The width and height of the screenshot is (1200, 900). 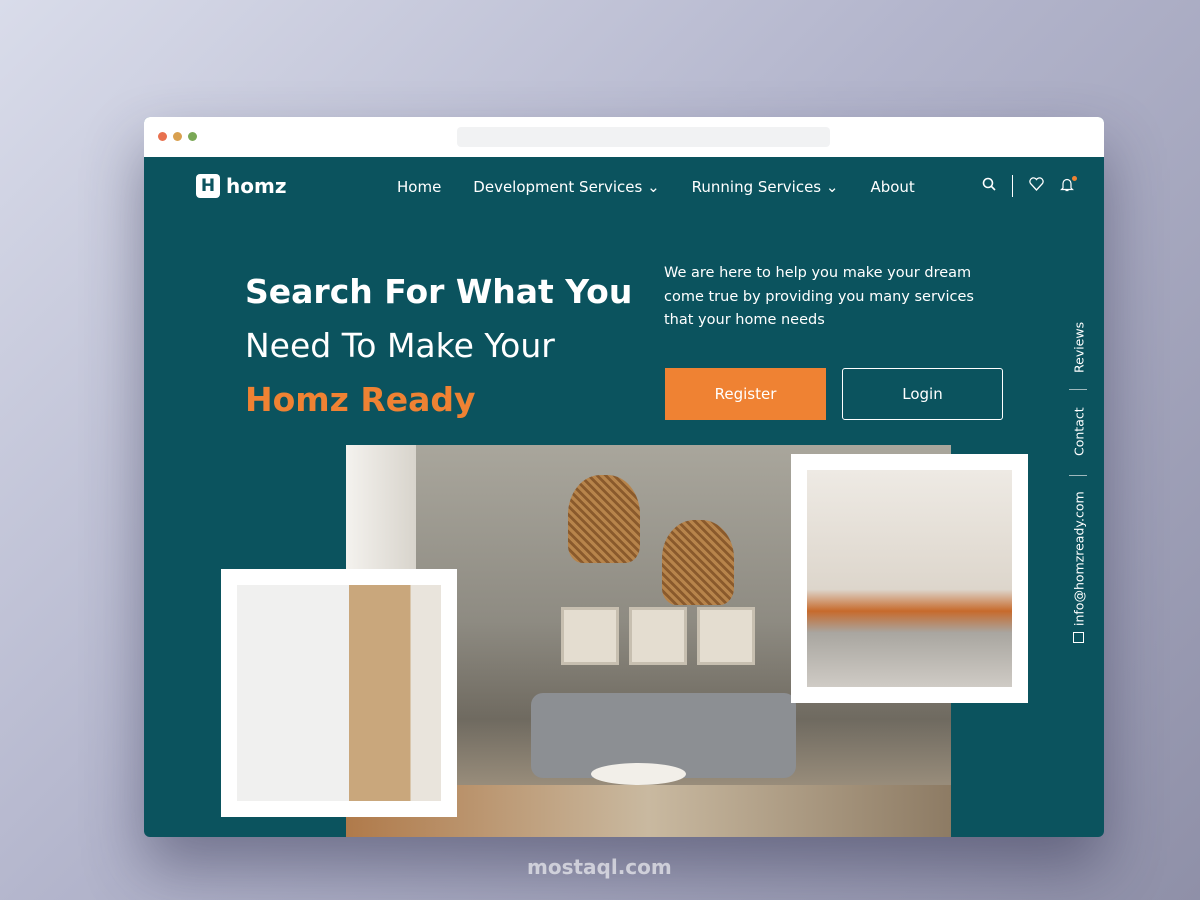 I want to click on logo: Hhomz, so click(x=241, y=186).